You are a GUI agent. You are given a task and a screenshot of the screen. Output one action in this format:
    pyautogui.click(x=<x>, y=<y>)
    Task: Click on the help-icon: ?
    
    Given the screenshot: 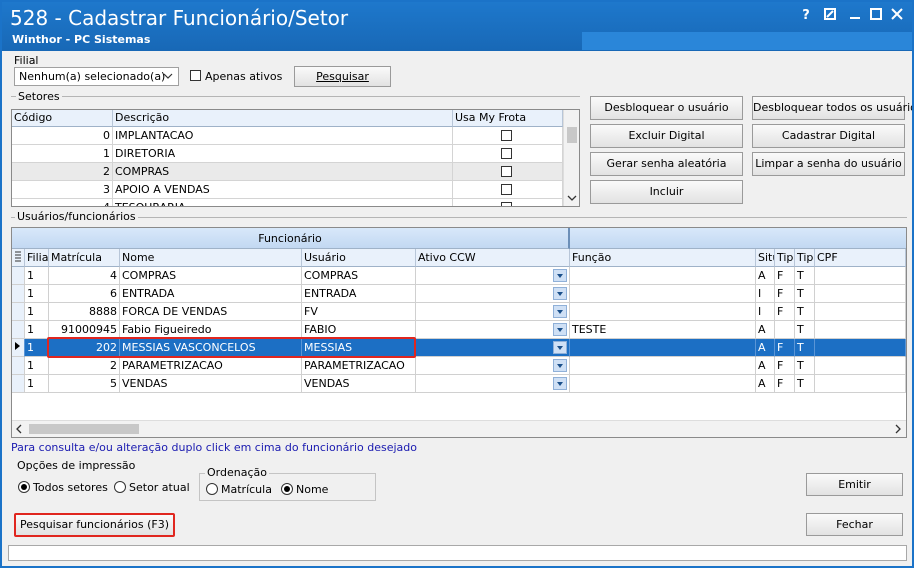 What is the action you would take?
    pyautogui.click(x=806, y=16)
    